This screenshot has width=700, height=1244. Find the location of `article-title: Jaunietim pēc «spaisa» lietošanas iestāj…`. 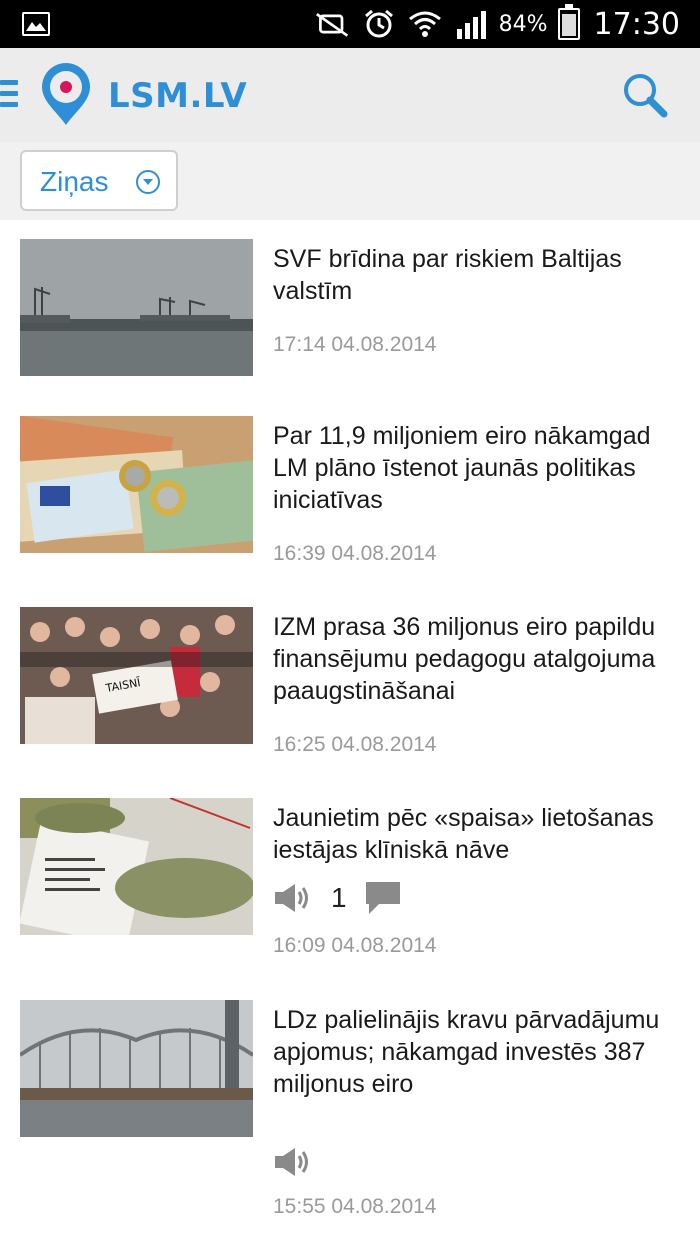

article-title: Jaunietim pēc «spaisa» lietošanas iestāj… is located at coordinates (478, 834).